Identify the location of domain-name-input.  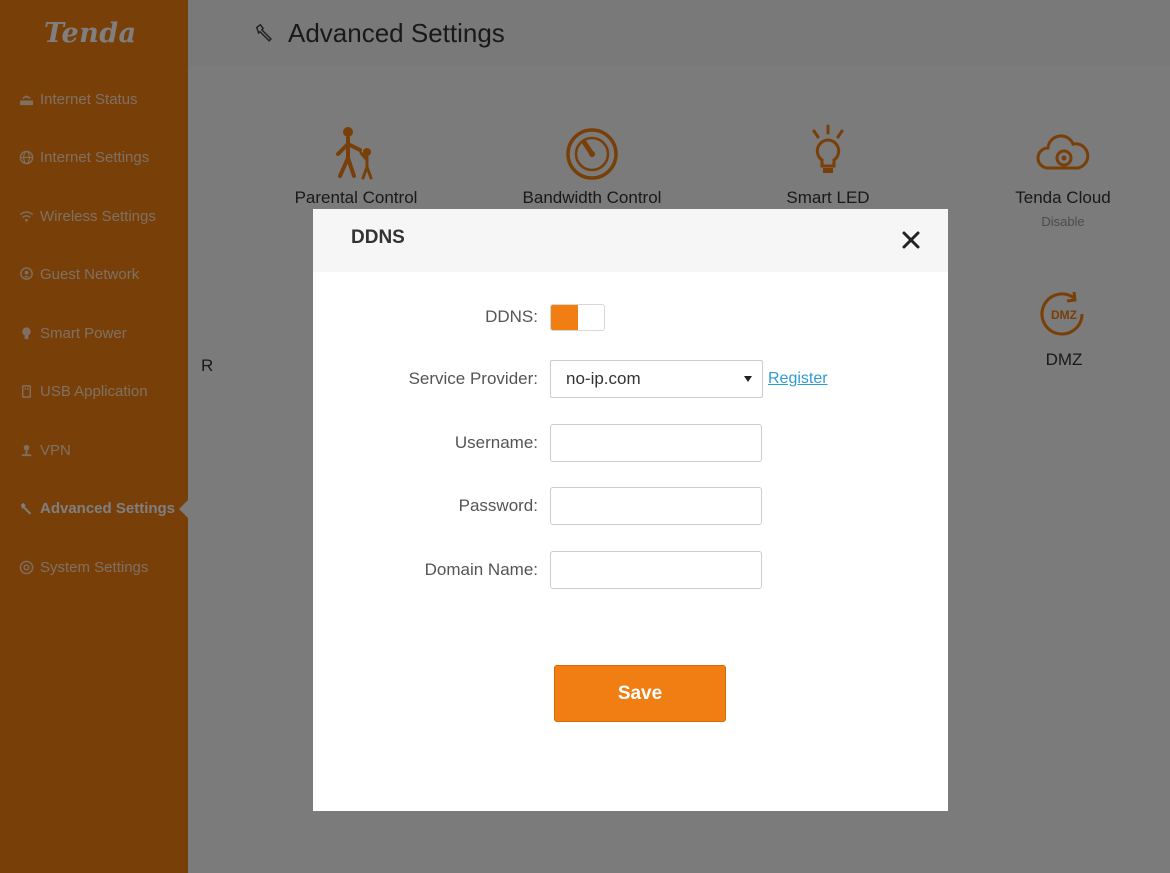
(656, 570).